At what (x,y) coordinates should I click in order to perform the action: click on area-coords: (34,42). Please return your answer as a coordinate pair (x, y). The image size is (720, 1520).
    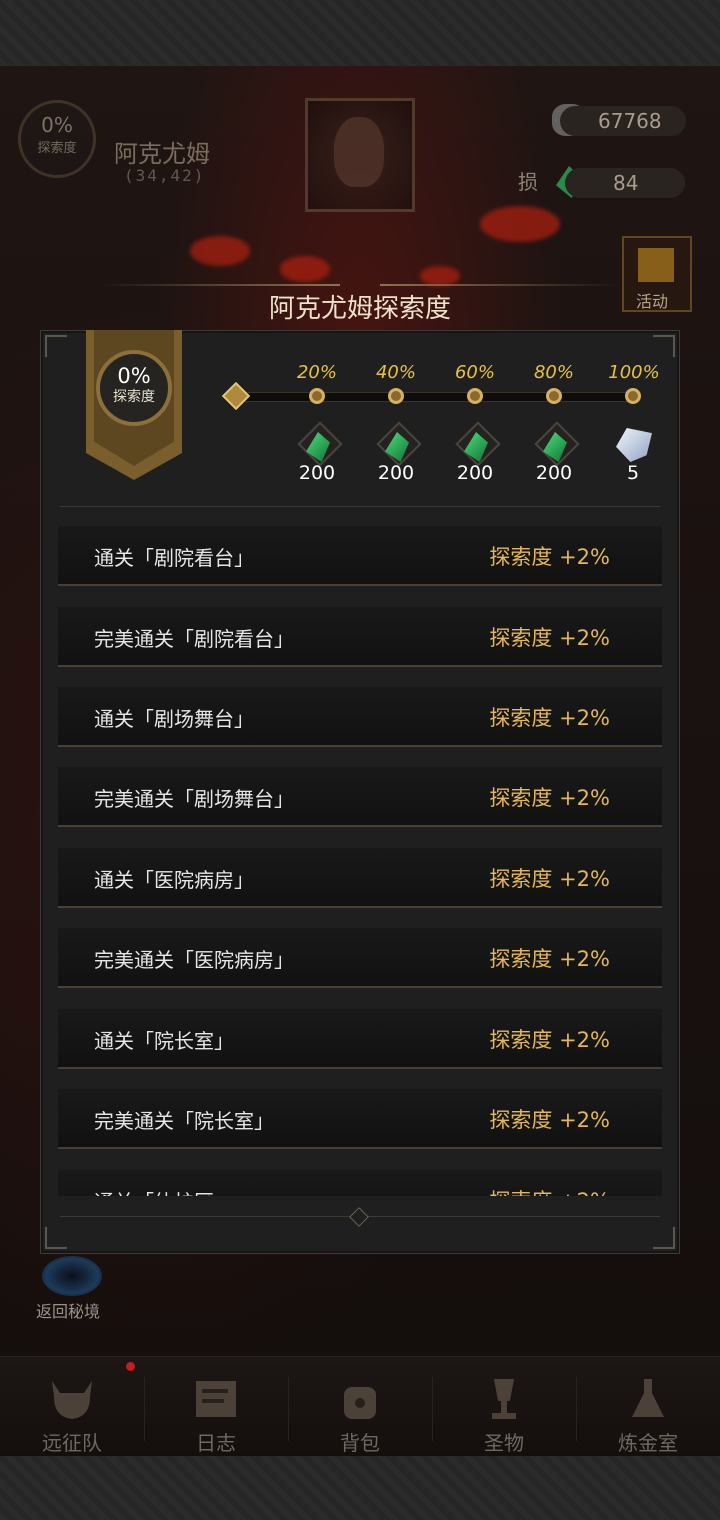
    Looking at the image, I should click on (165, 175).